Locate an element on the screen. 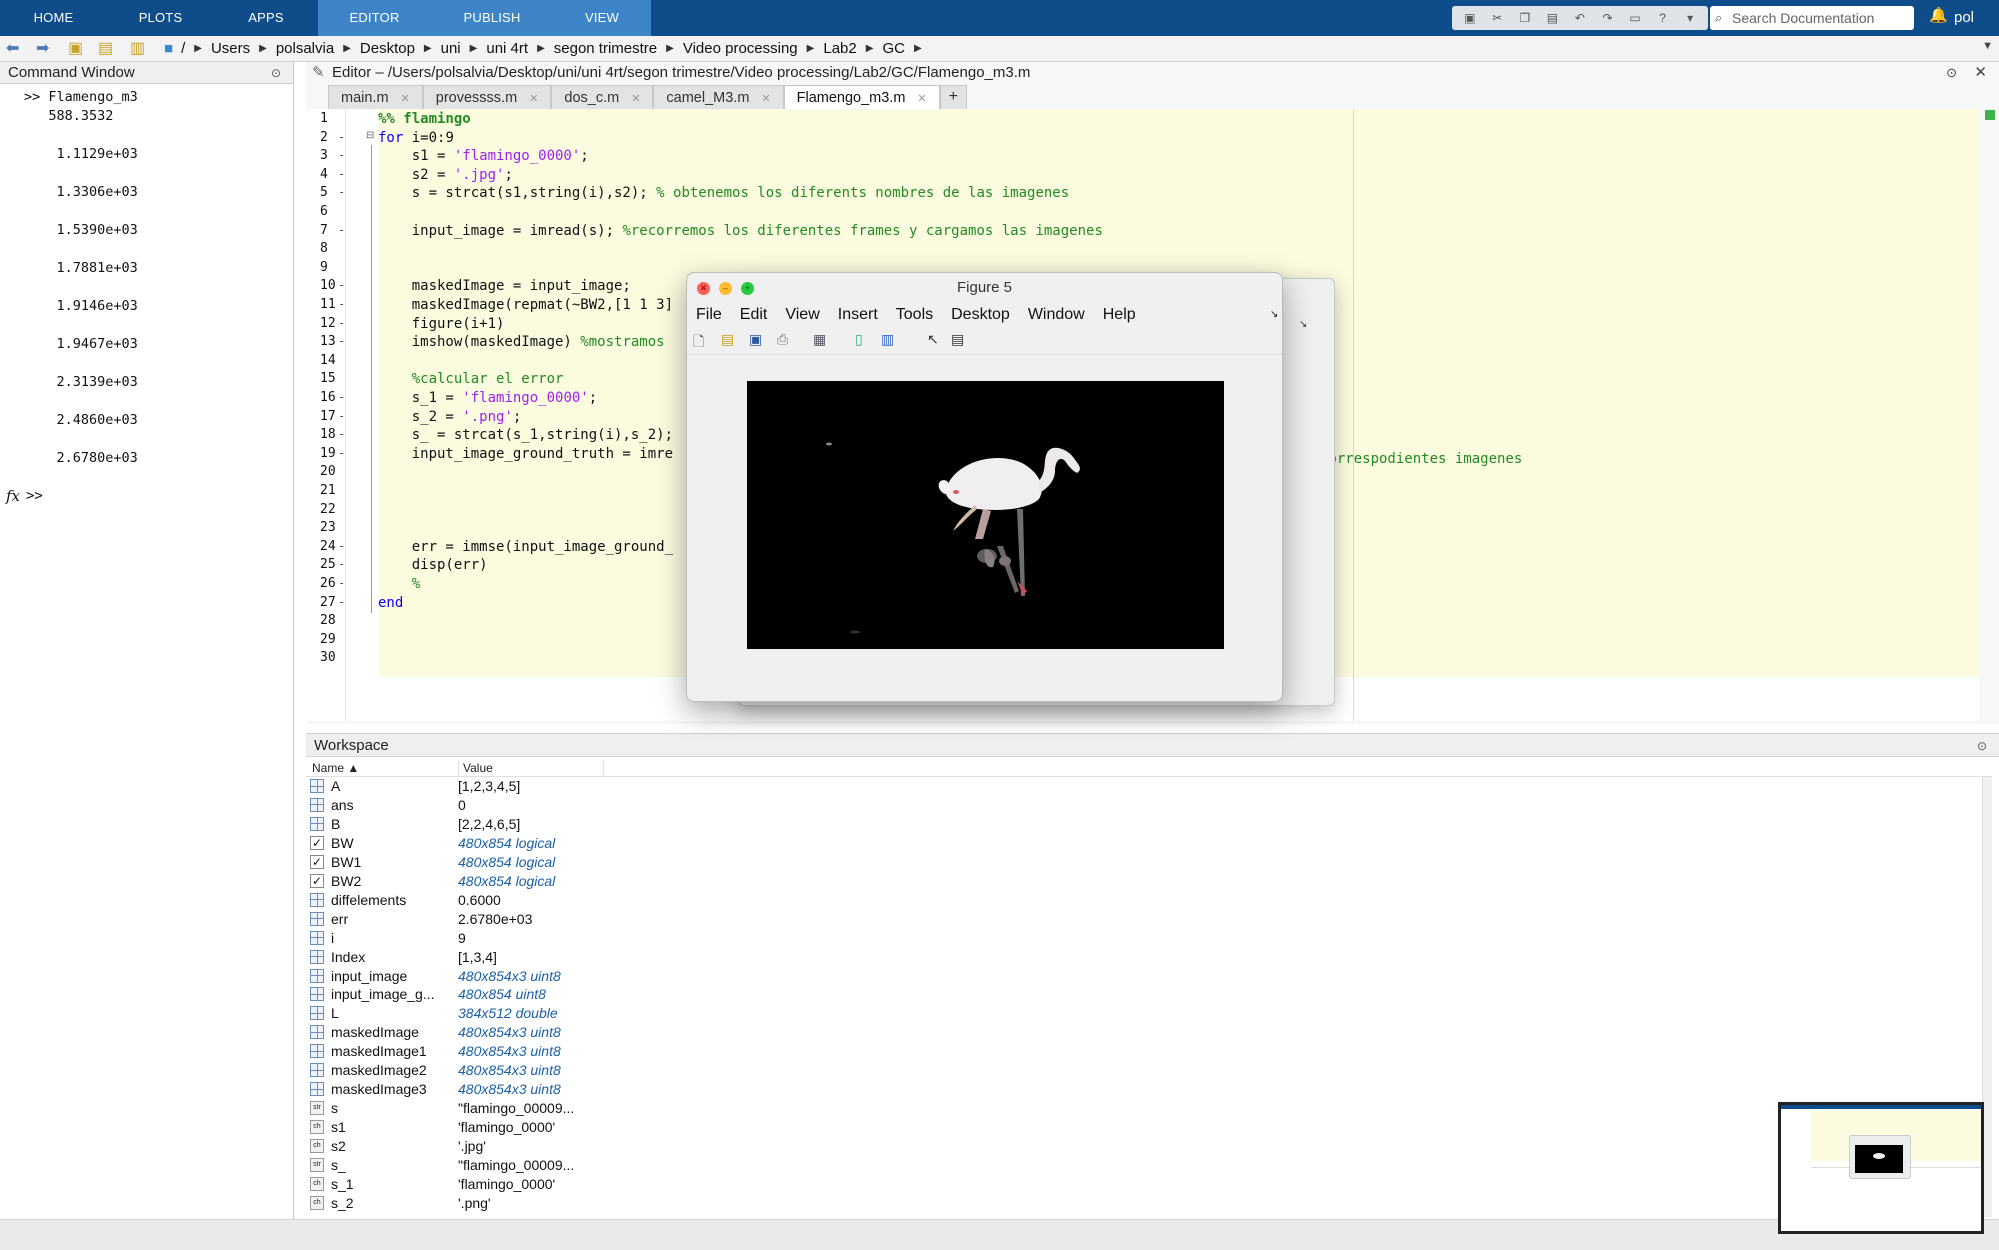 The image size is (1999, 1250). menu-file: File is located at coordinates (709, 315).